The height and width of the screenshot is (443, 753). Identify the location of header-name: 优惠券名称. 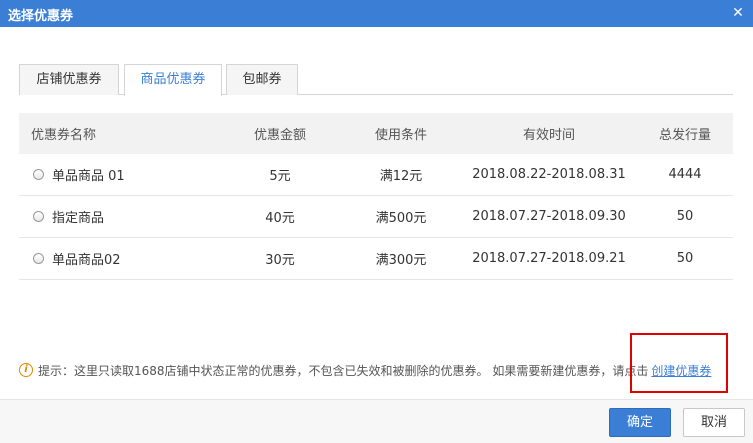
(64, 135).